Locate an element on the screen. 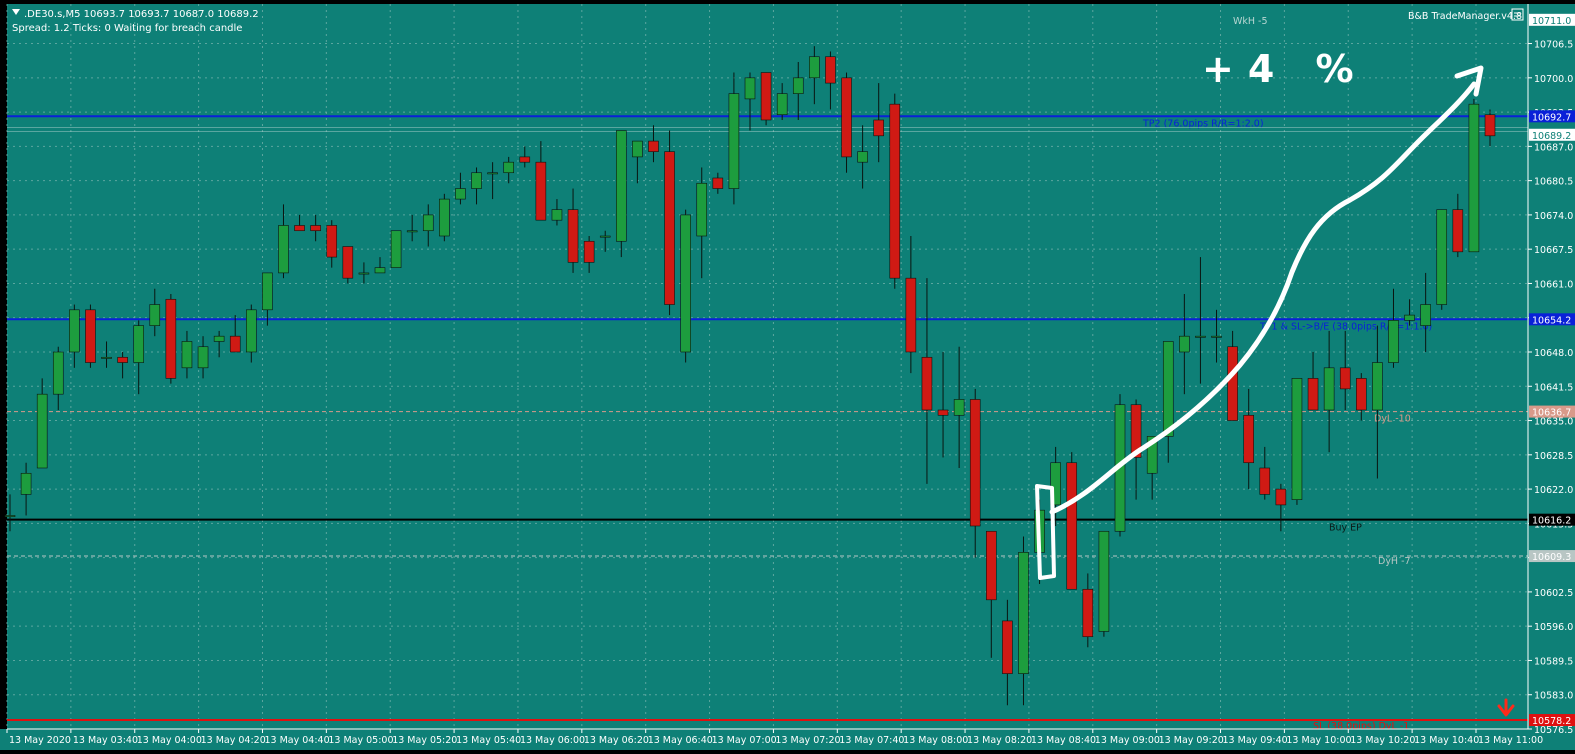  y-tick-label: 10648.0 is located at coordinates (1553, 353).